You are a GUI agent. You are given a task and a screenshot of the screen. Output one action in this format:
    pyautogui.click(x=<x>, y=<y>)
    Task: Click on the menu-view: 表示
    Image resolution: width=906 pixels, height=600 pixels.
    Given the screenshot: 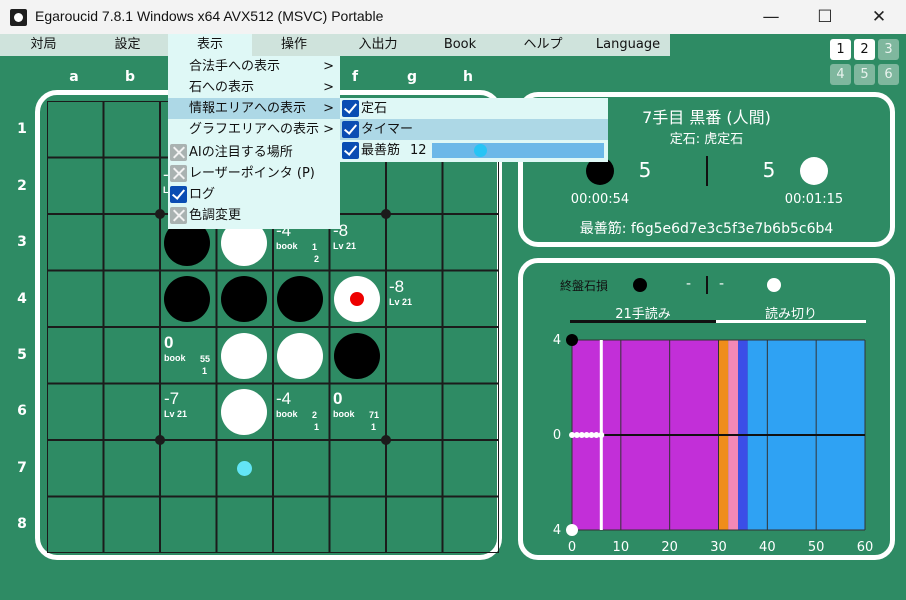 What is the action you would take?
    pyautogui.click(x=210, y=45)
    